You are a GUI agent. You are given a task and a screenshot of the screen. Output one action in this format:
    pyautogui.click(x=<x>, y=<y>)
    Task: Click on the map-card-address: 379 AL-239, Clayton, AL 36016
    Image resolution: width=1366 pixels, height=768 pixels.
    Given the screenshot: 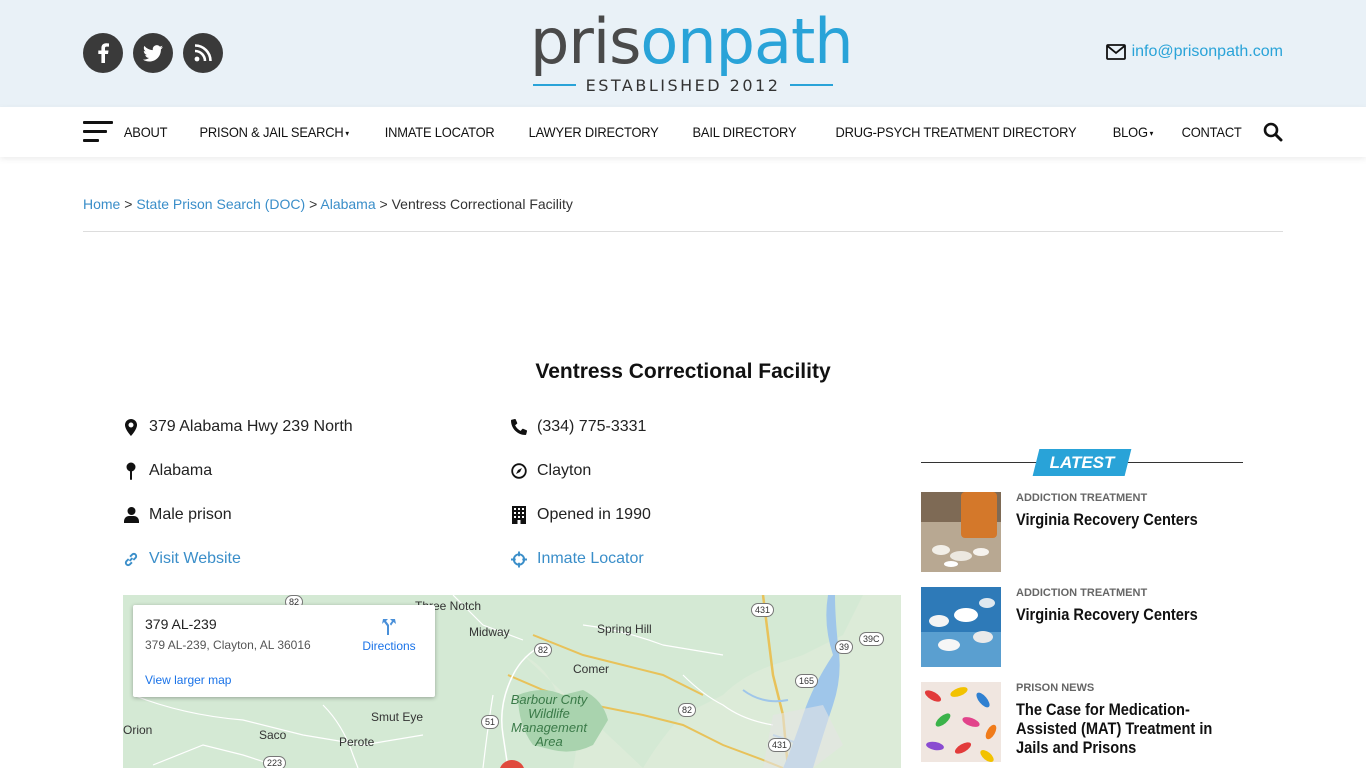 What is the action you would take?
    pyautogui.click(x=228, y=645)
    